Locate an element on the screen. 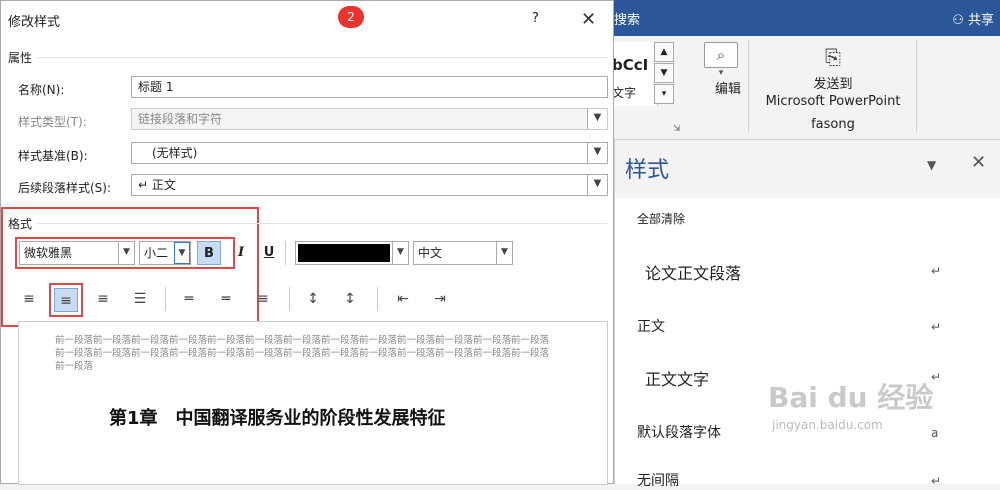 The width and height of the screenshot is (1000, 490). style-gallery-scroll: ▲ ▼ ▾ is located at coordinates (664, 74).